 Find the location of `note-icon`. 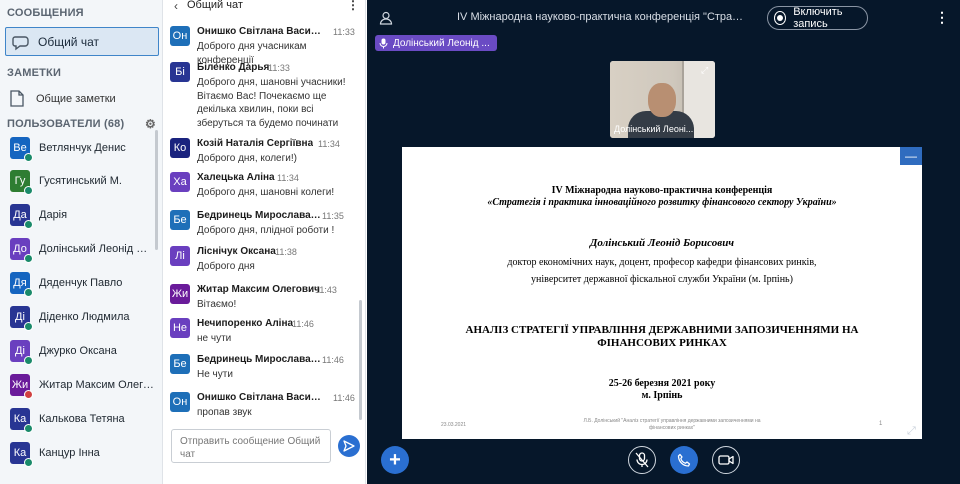

note-icon is located at coordinates (17, 98).